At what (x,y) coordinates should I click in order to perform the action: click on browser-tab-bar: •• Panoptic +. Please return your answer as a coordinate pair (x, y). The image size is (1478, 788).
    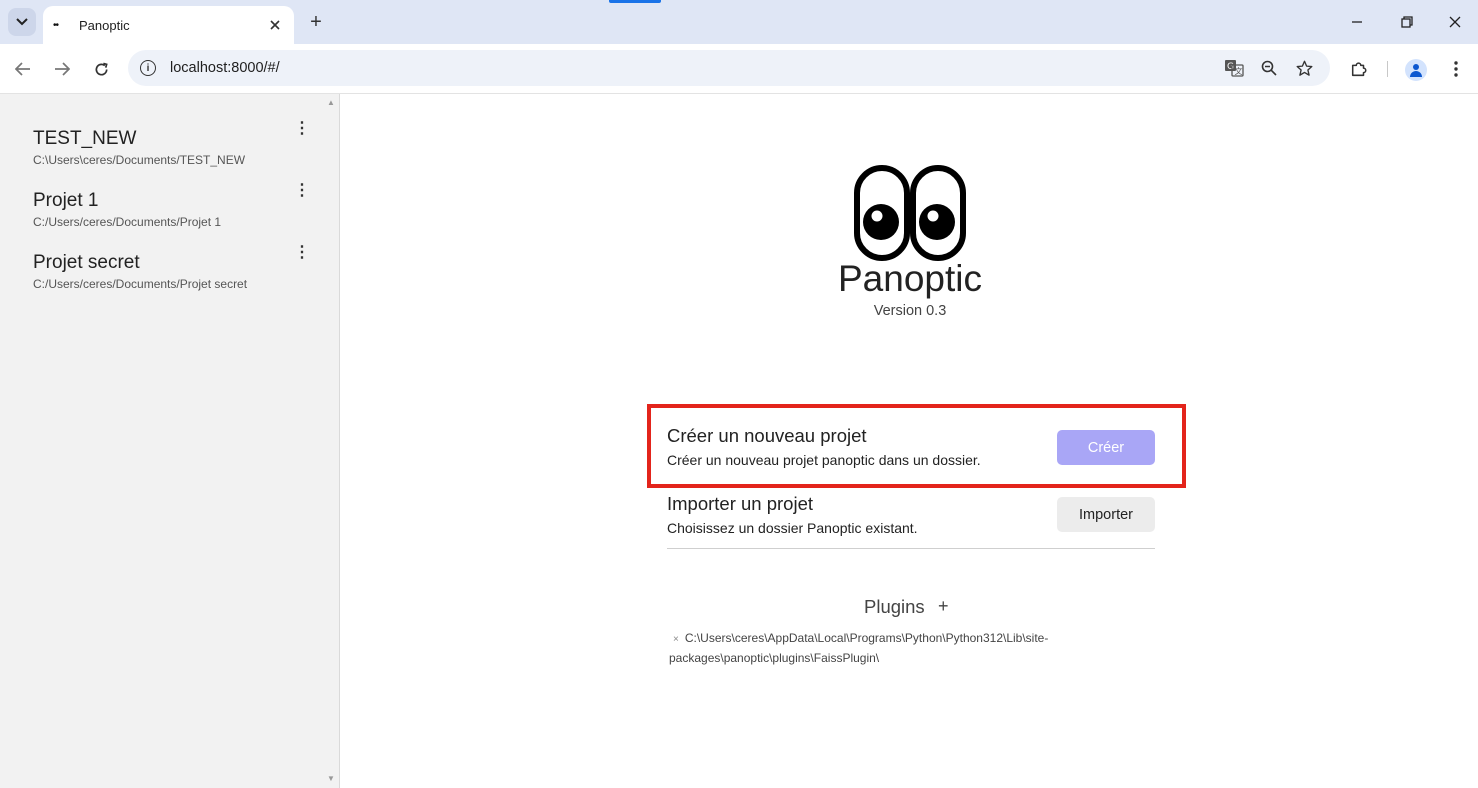
    Looking at the image, I should click on (739, 22).